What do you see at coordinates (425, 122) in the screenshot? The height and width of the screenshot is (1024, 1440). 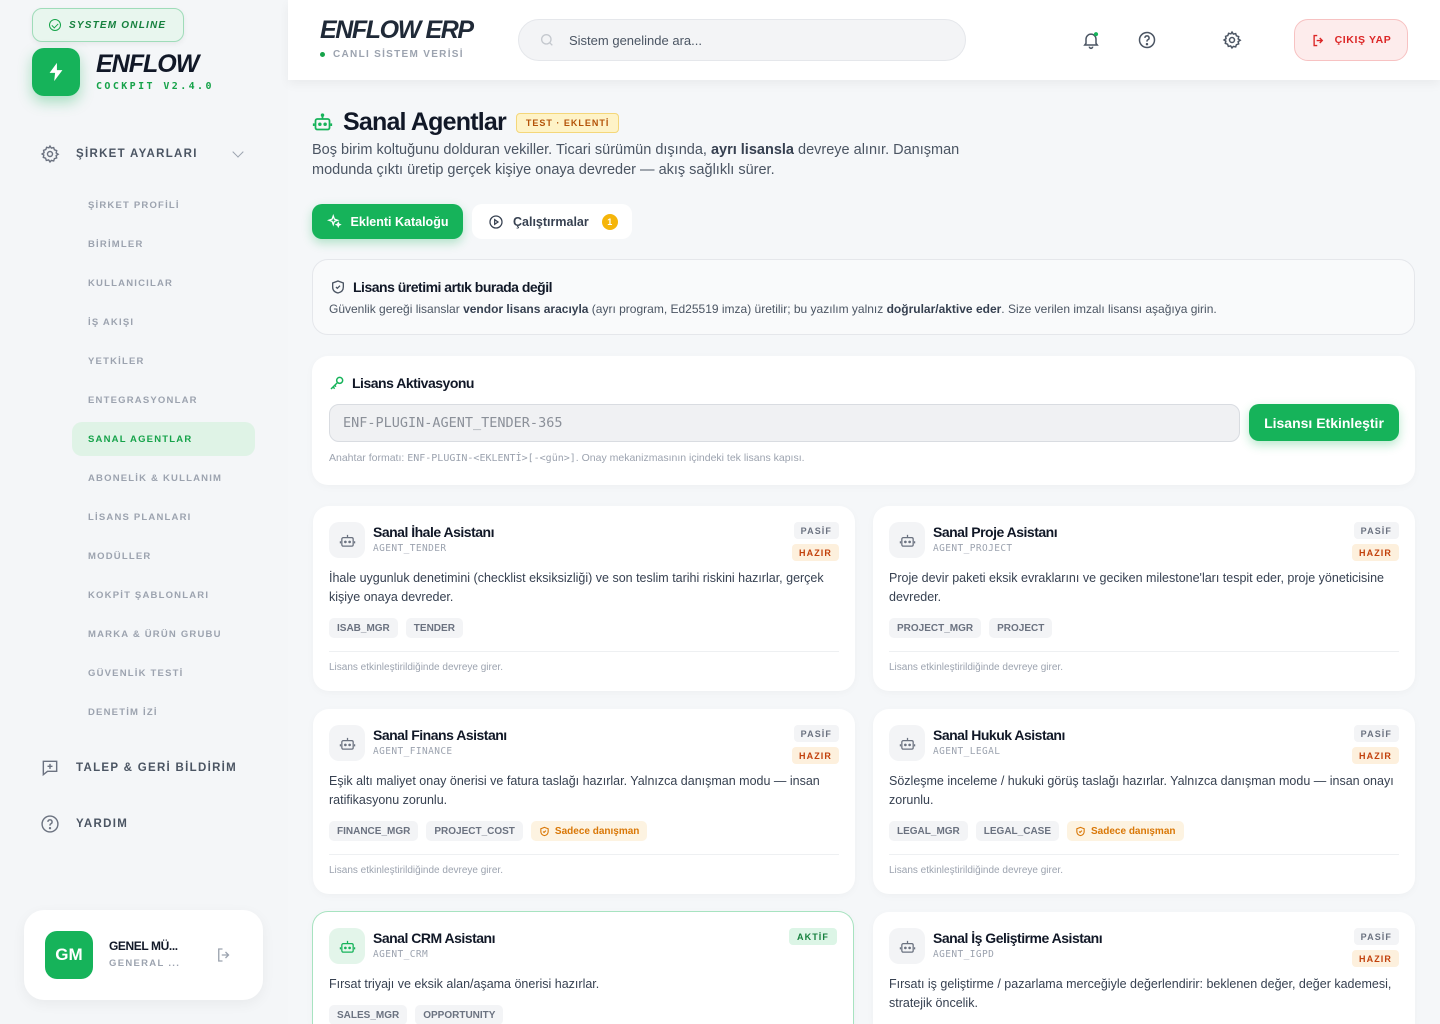 I see `page-title: Sanal Agentlar` at bounding box center [425, 122].